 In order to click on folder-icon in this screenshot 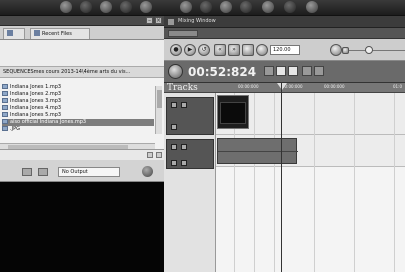, I will do `click(10, 33)`.